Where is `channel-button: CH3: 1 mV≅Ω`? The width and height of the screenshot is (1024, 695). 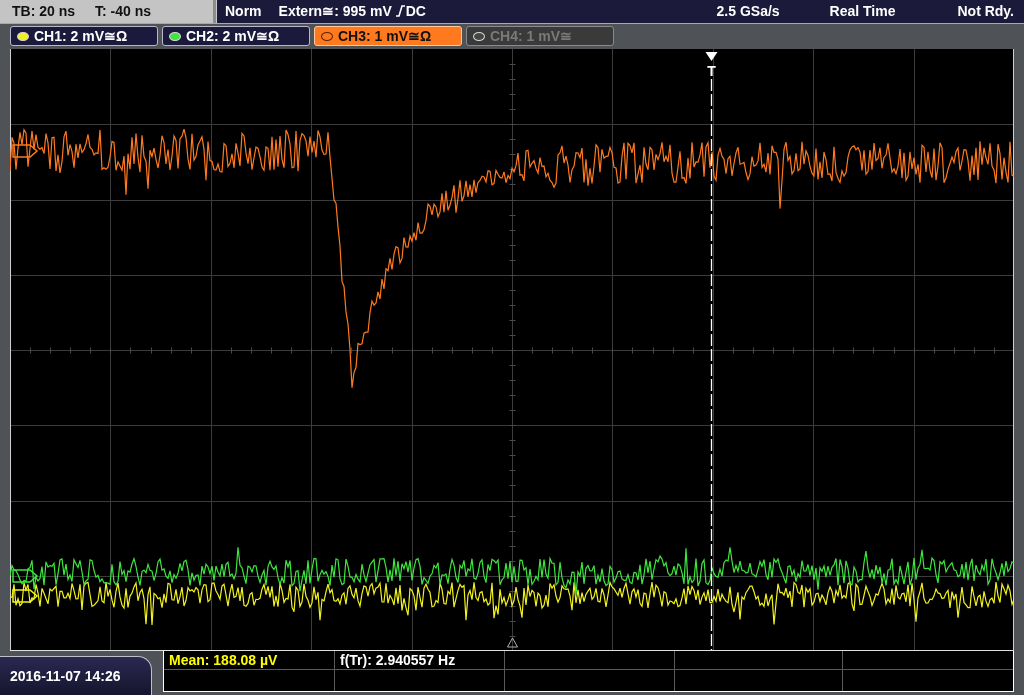 channel-button: CH3: 1 mV≅Ω is located at coordinates (388, 36).